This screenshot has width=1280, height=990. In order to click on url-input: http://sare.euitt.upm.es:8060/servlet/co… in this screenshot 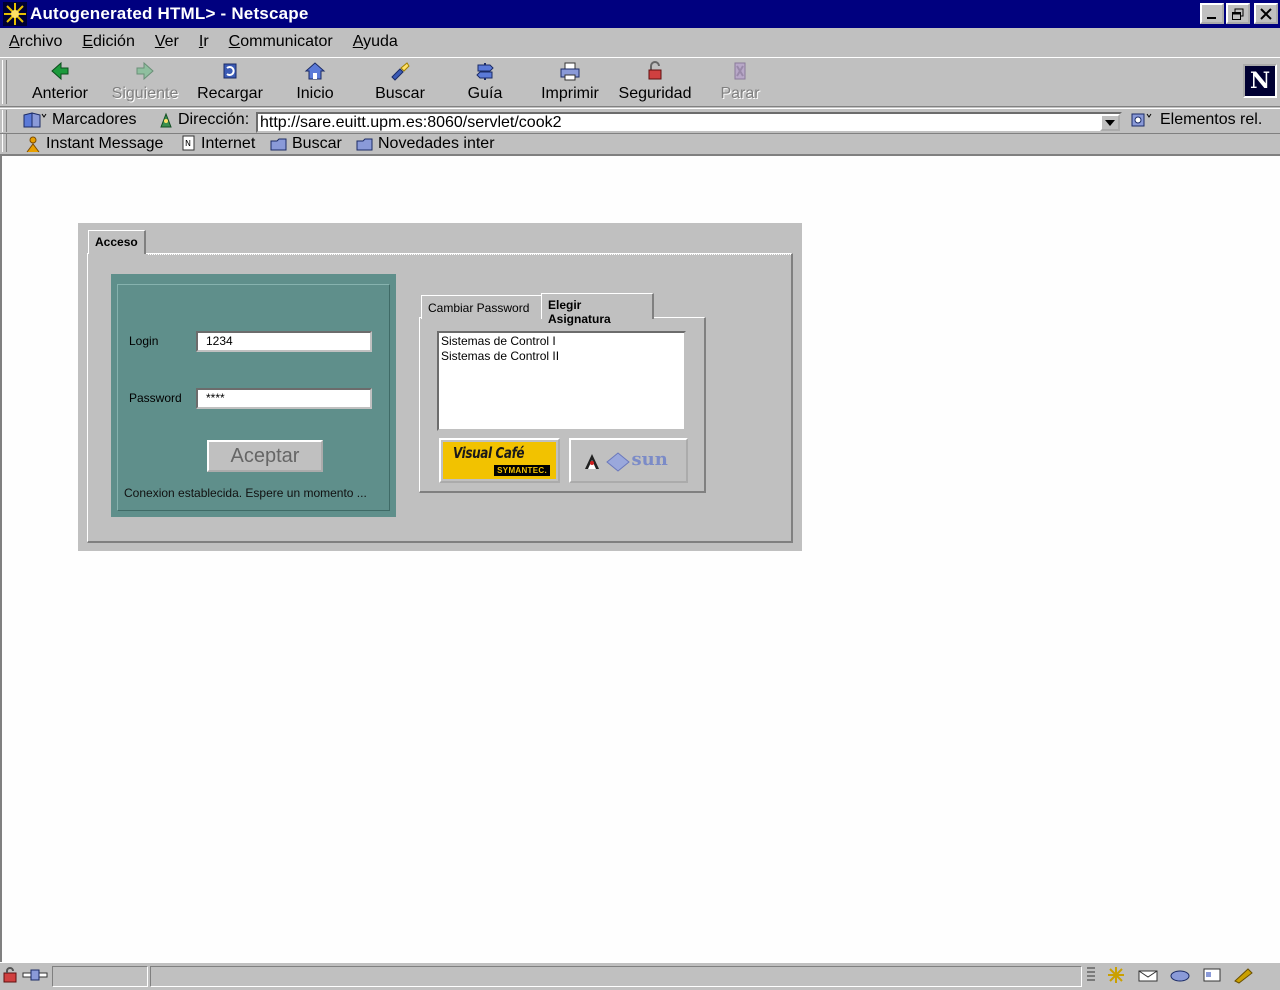, I will do `click(689, 122)`.